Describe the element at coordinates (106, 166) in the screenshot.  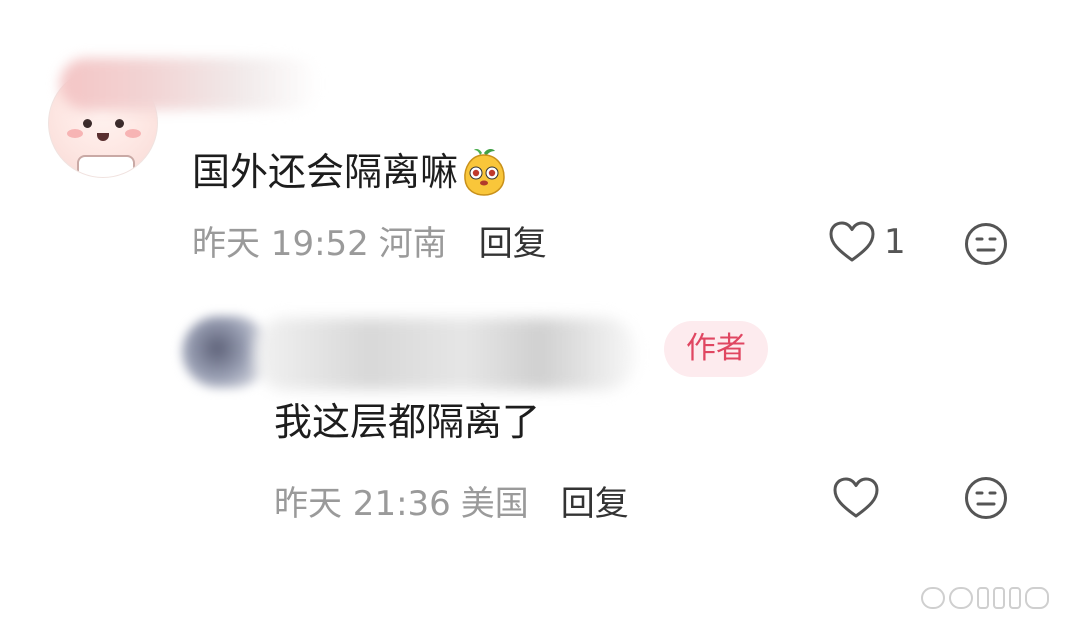
I see `avatar-sign` at that location.